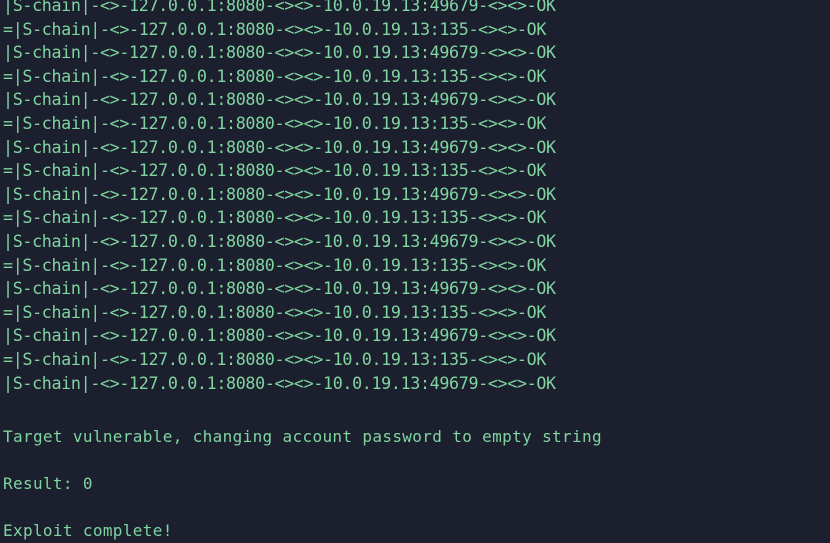  I want to click on result-message: Result: 0, so click(48, 483).